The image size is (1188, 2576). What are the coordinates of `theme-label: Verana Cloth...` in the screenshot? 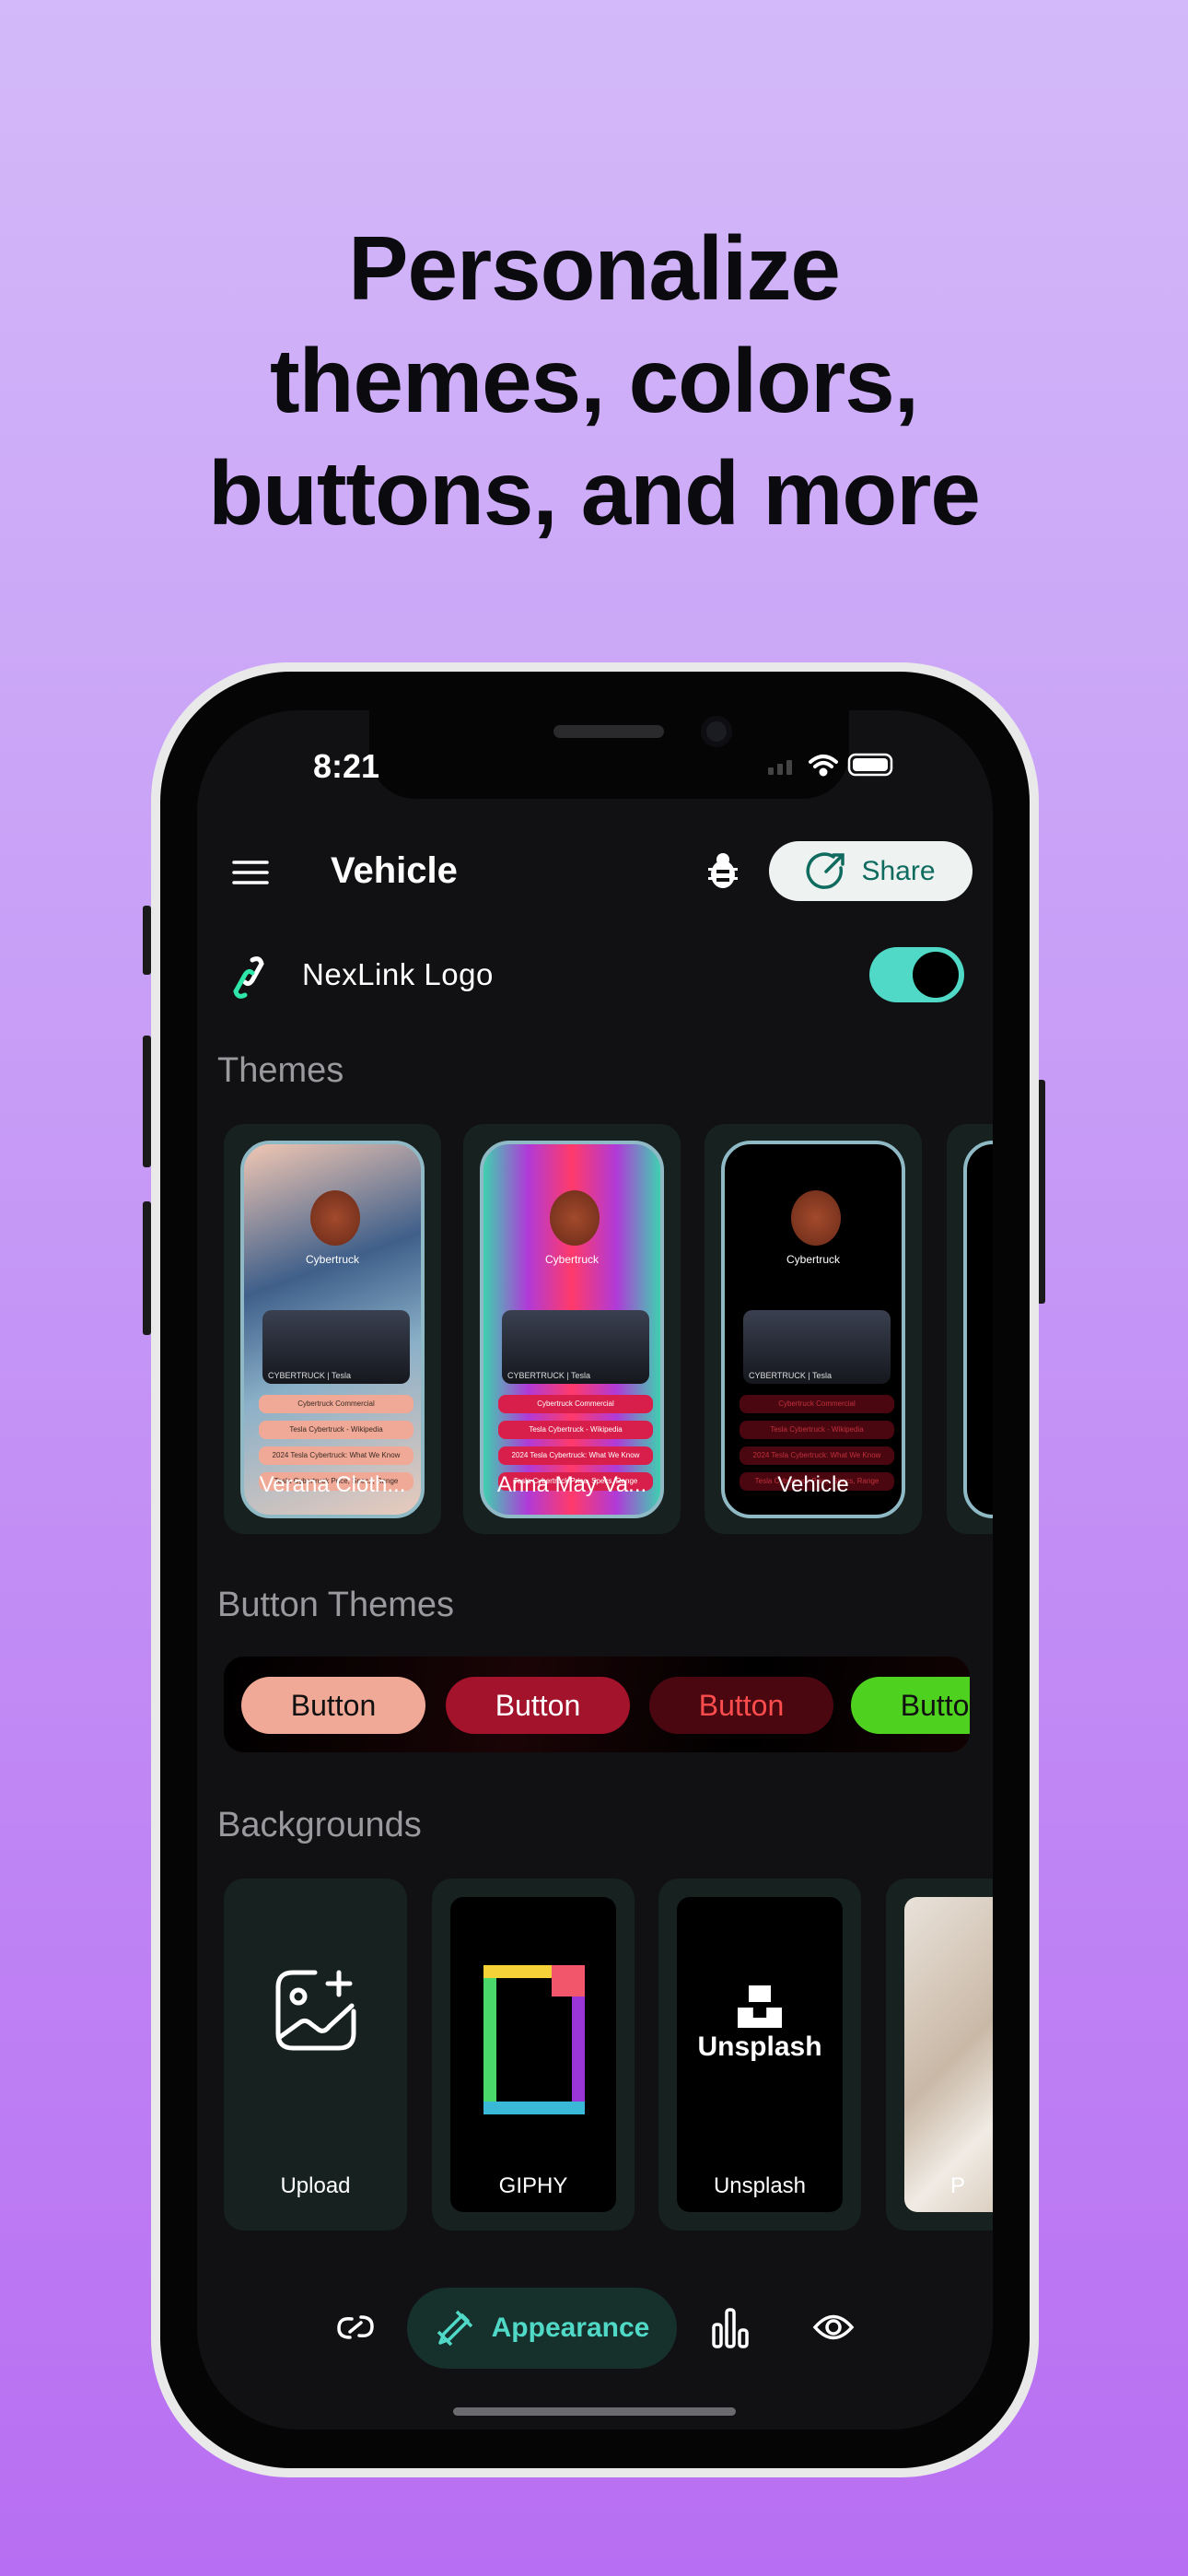 It's located at (332, 1484).